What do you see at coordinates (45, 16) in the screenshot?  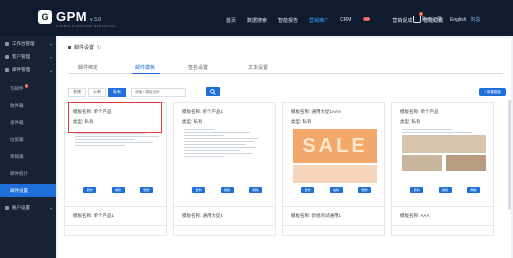 I see `logo-mark: G` at bounding box center [45, 16].